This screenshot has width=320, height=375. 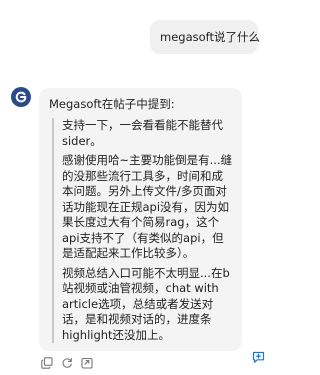 What do you see at coordinates (142, 133) in the screenshot?
I see `quote-paragraph: 支持一下，一会看看能不能替代sider。` at bounding box center [142, 133].